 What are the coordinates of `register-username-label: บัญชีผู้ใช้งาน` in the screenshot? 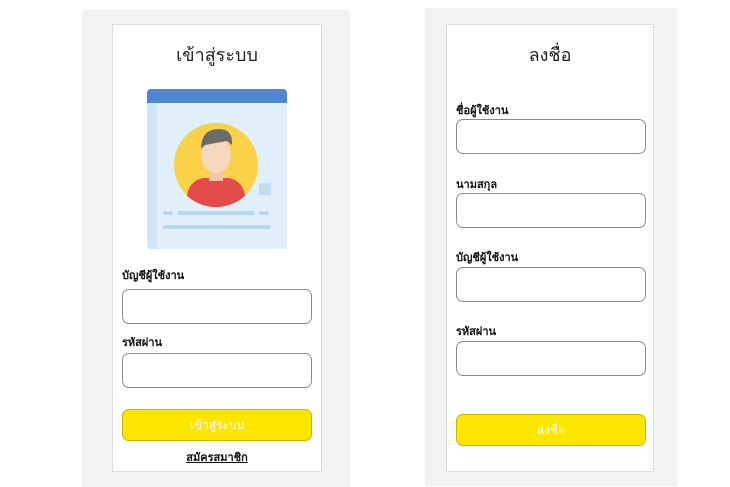 It's located at (487, 257).